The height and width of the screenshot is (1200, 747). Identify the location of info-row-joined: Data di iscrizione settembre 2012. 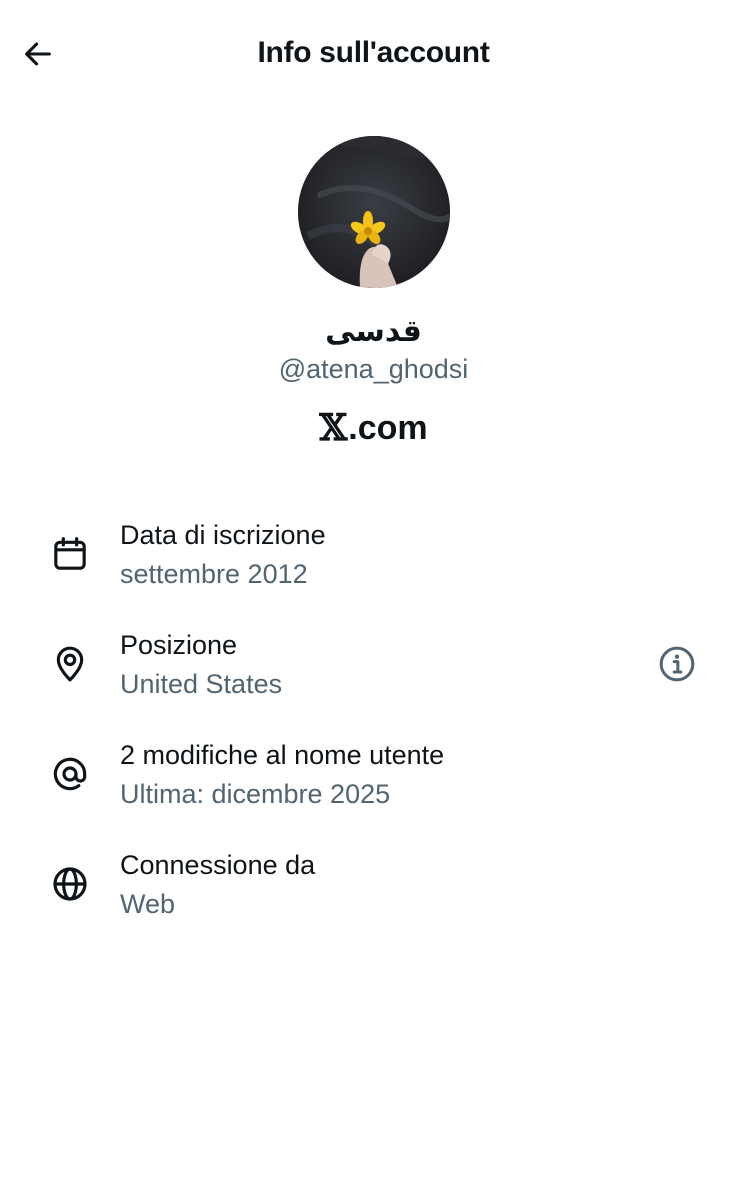
(373, 565).